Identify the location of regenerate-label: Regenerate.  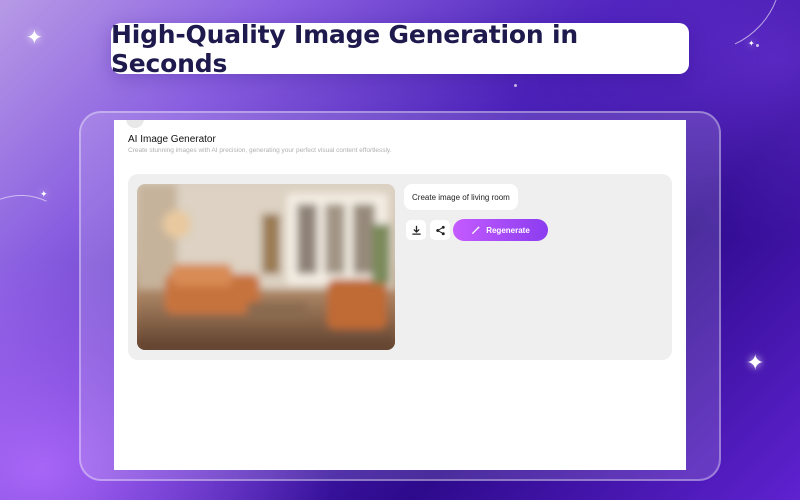
(508, 230).